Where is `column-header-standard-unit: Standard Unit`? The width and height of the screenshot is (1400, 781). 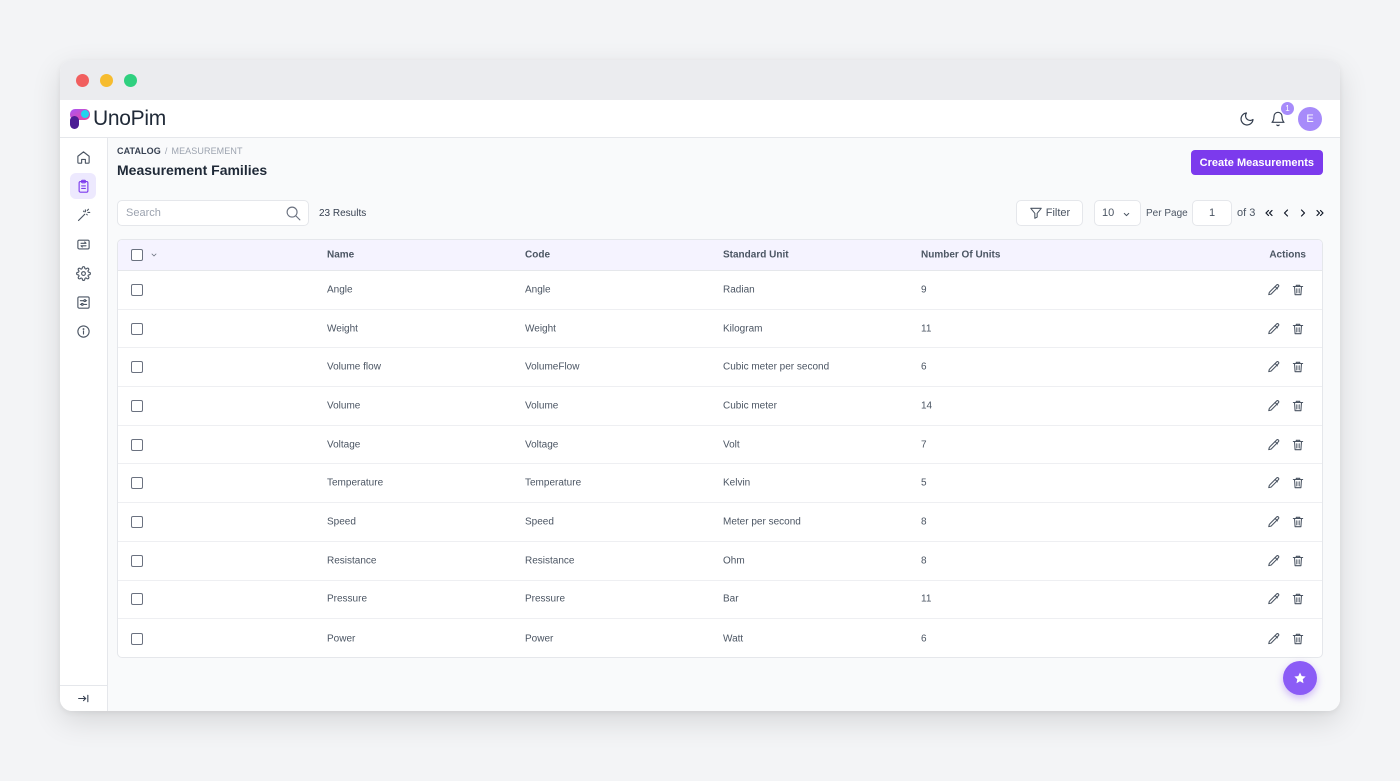
column-header-standard-unit: Standard Unit is located at coordinates (756, 255).